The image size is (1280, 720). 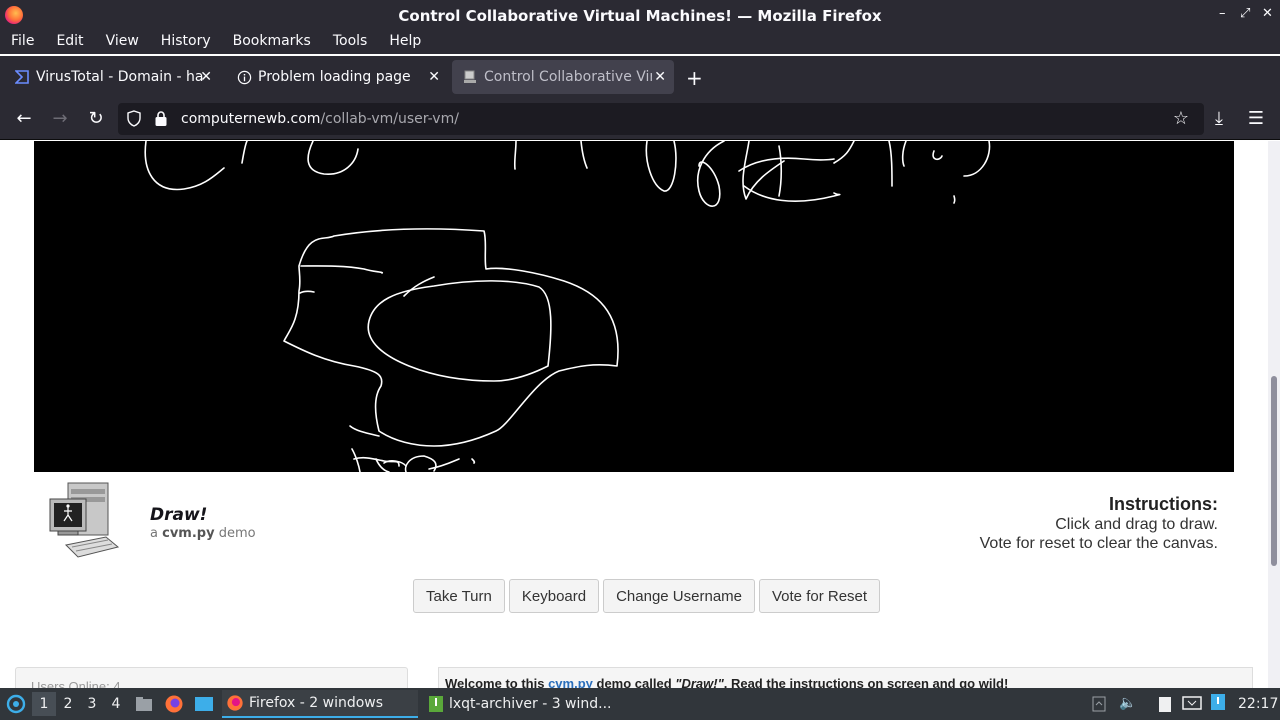 I want to click on app-subtitle-prefix: a, so click(x=154, y=533).